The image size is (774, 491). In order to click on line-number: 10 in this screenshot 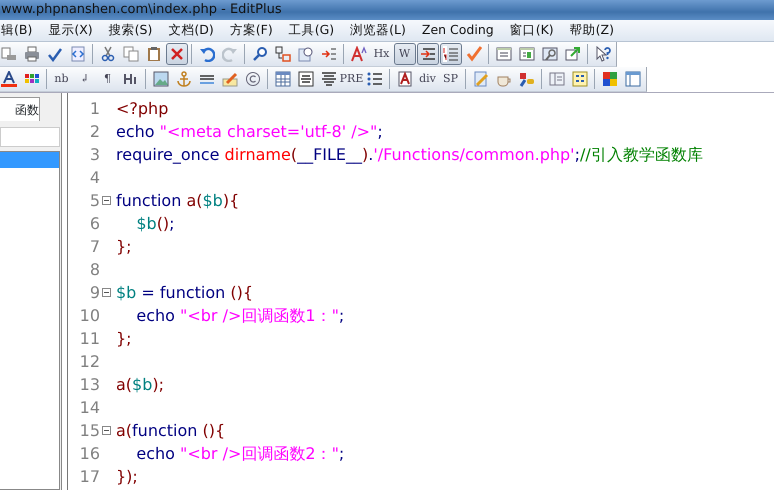, I will do `click(89, 315)`.